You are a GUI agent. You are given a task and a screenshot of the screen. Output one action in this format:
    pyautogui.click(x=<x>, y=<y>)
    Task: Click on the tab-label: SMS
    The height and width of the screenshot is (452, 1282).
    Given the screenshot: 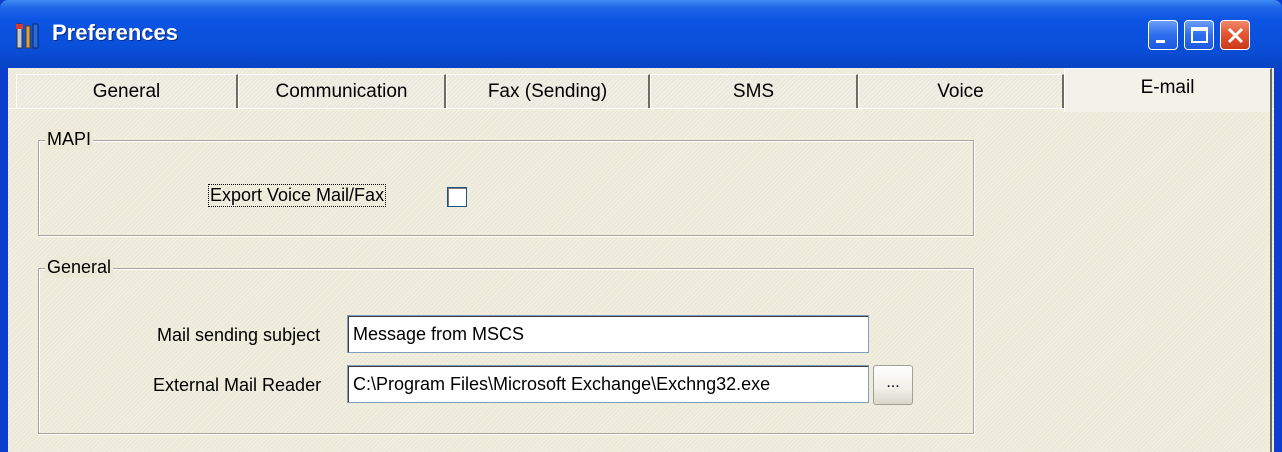 What is the action you would take?
    pyautogui.click(x=753, y=91)
    